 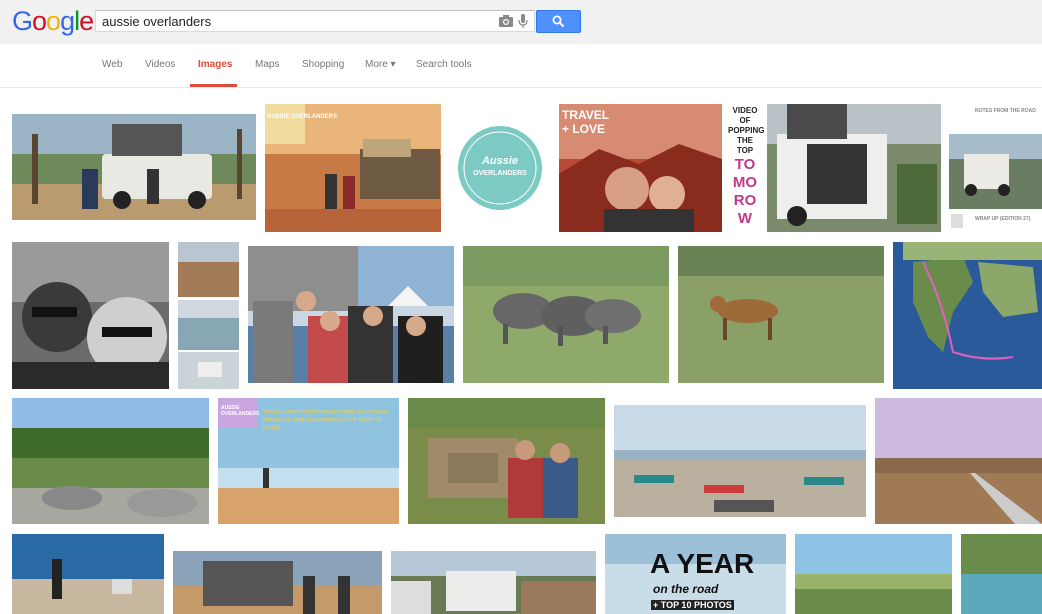 I want to click on image-result: VIDEO OF POPPING THE TOP TO MO RO W, so click(x=745, y=168).